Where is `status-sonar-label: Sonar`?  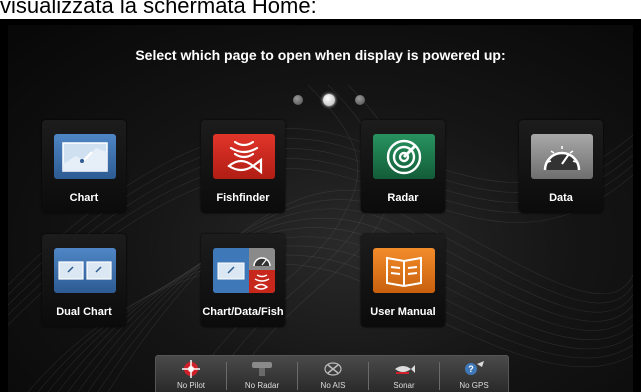
status-sonar-label: Sonar is located at coordinates (404, 385).